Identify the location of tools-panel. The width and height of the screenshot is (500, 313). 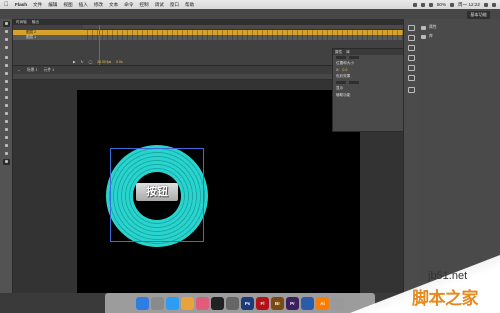
(6, 156).